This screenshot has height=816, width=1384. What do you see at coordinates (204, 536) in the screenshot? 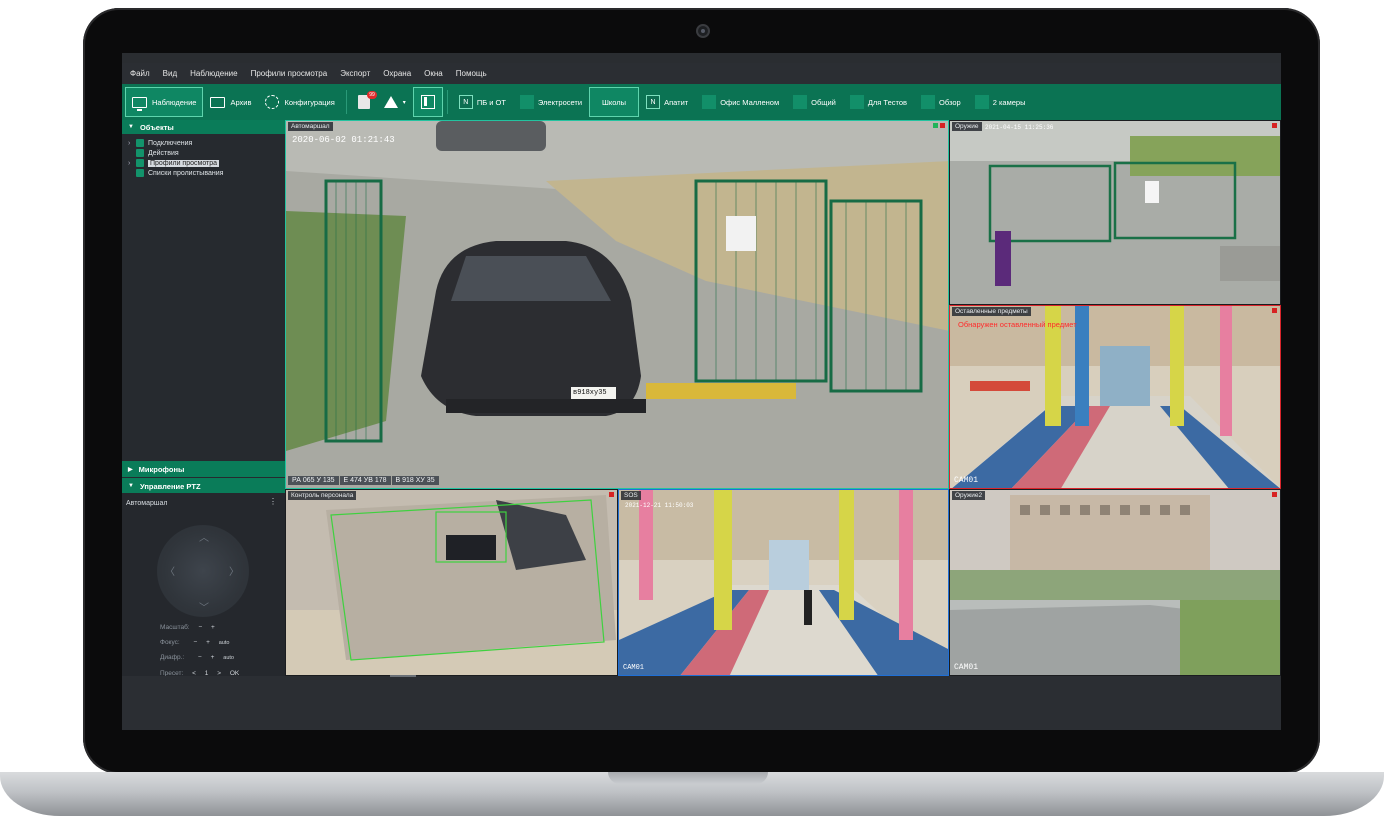
I see `arrow-up-icon: ︿` at bounding box center [204, 536].